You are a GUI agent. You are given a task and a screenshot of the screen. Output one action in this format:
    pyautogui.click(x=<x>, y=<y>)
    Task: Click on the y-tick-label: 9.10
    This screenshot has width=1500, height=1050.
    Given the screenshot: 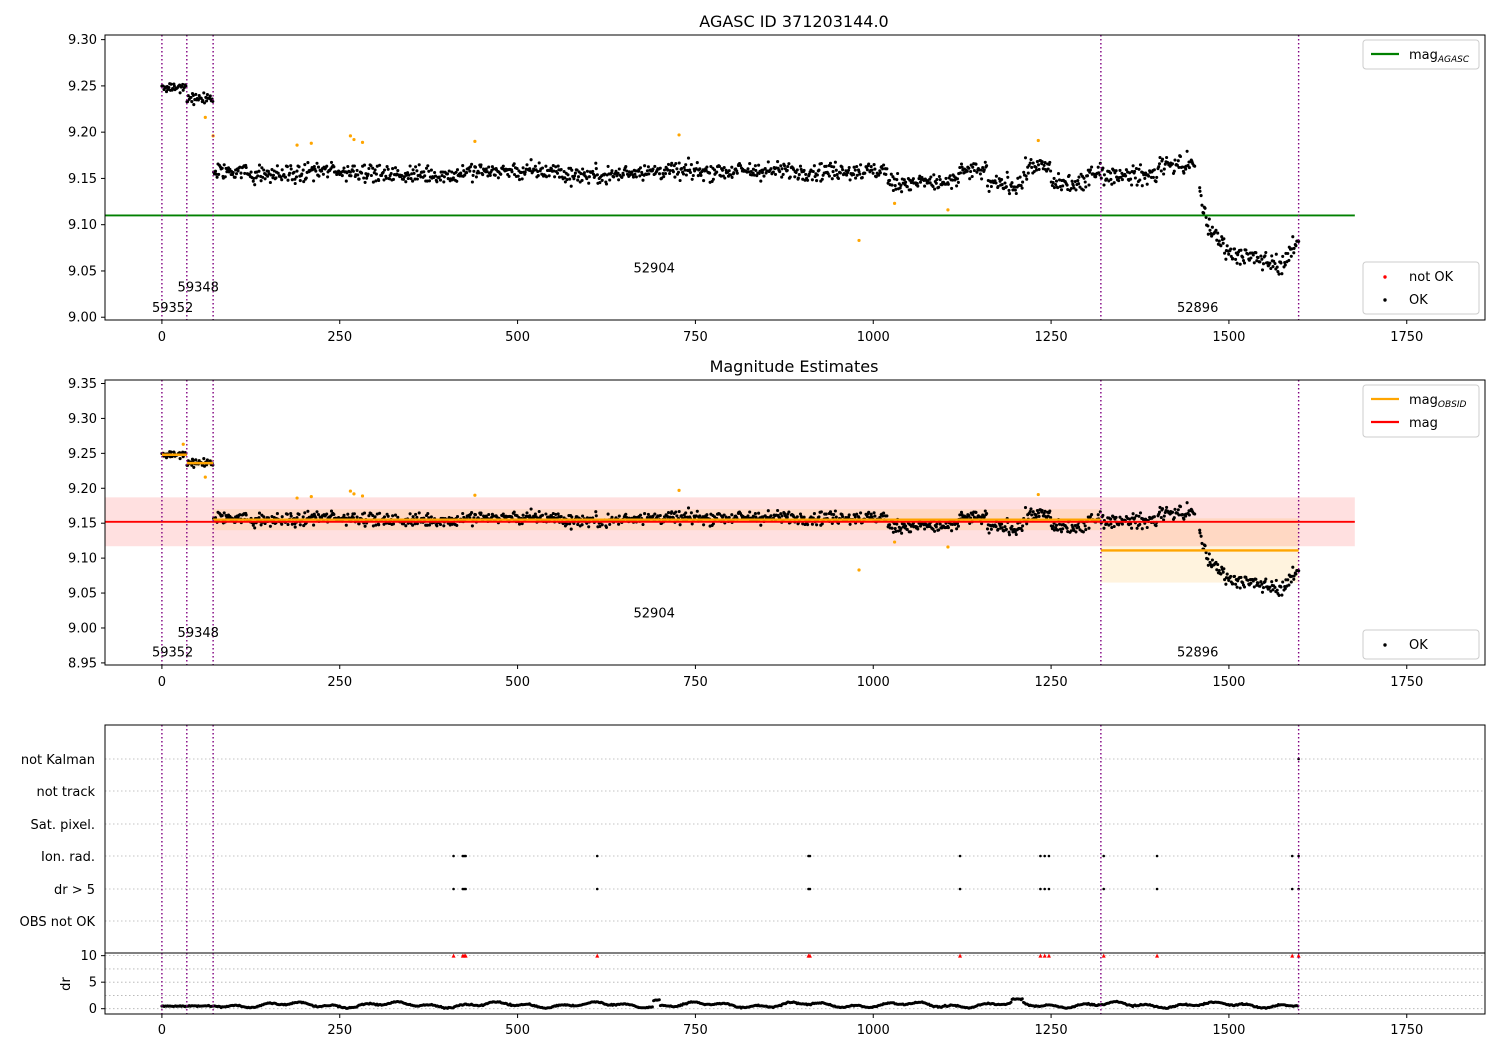 What is the action you would take?
    pyautogui.click(x=82, y=559)
    